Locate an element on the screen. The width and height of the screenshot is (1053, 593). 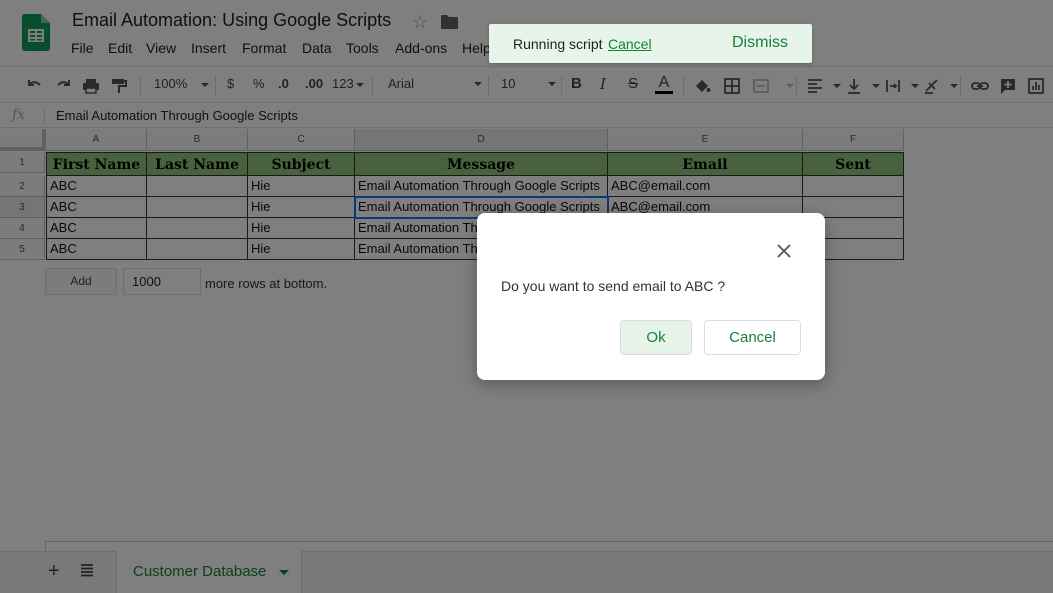
cancel-button: Cancel is located at coordinates (752, 337).